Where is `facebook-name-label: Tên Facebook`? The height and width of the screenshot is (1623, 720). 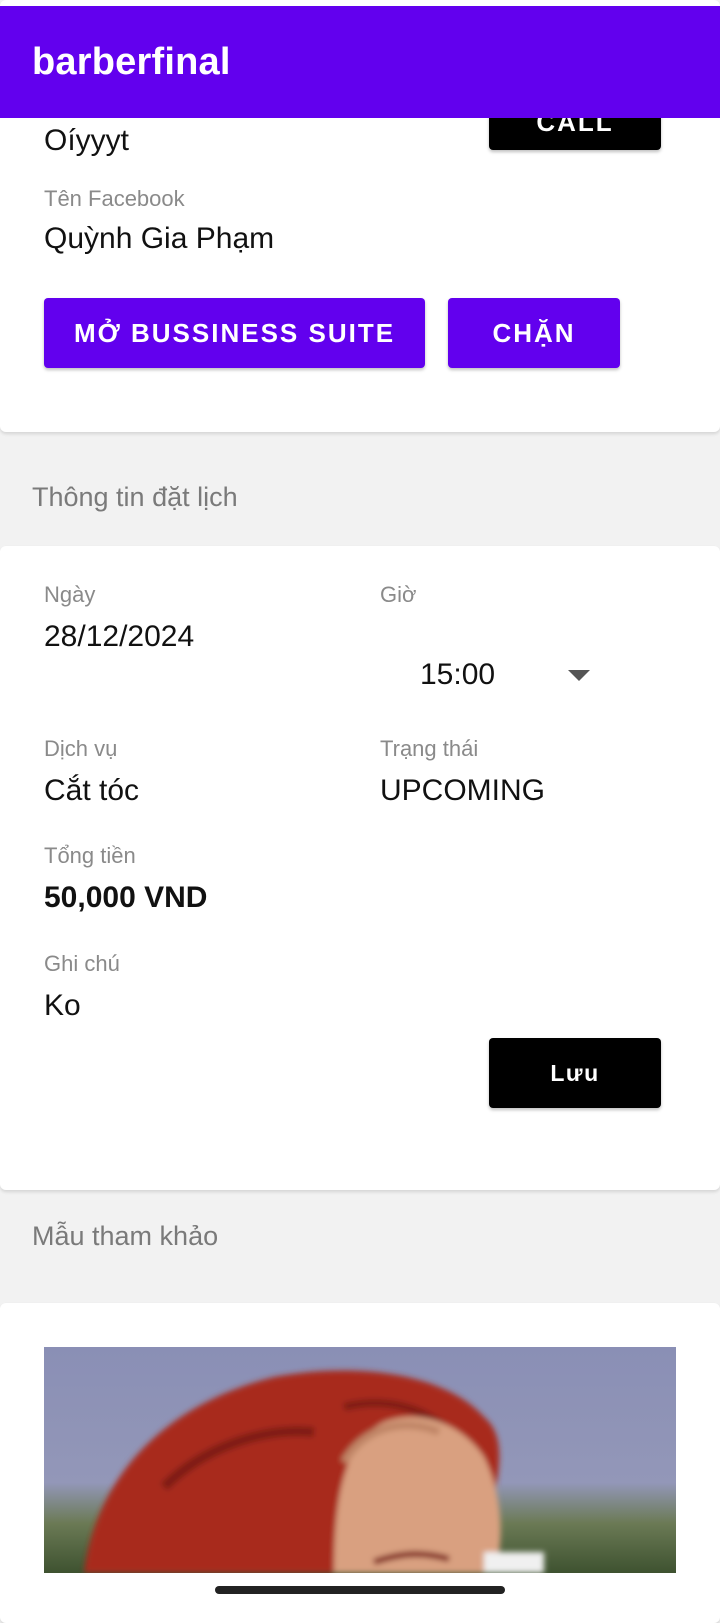
facebook-name-label: Tên Facebook is located at coordinates (114, 198).